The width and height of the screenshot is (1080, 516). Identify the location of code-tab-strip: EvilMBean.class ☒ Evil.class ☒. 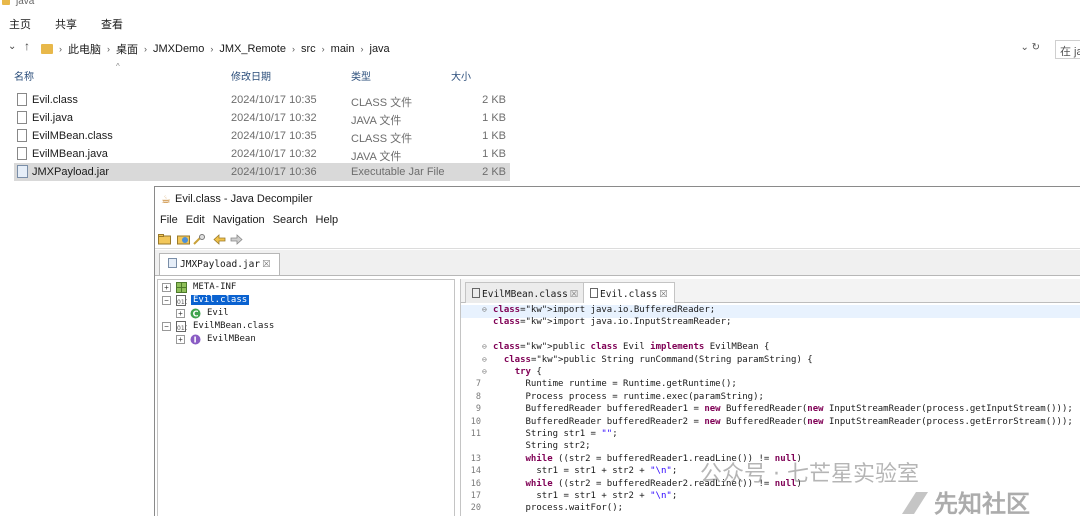
(770, 291).